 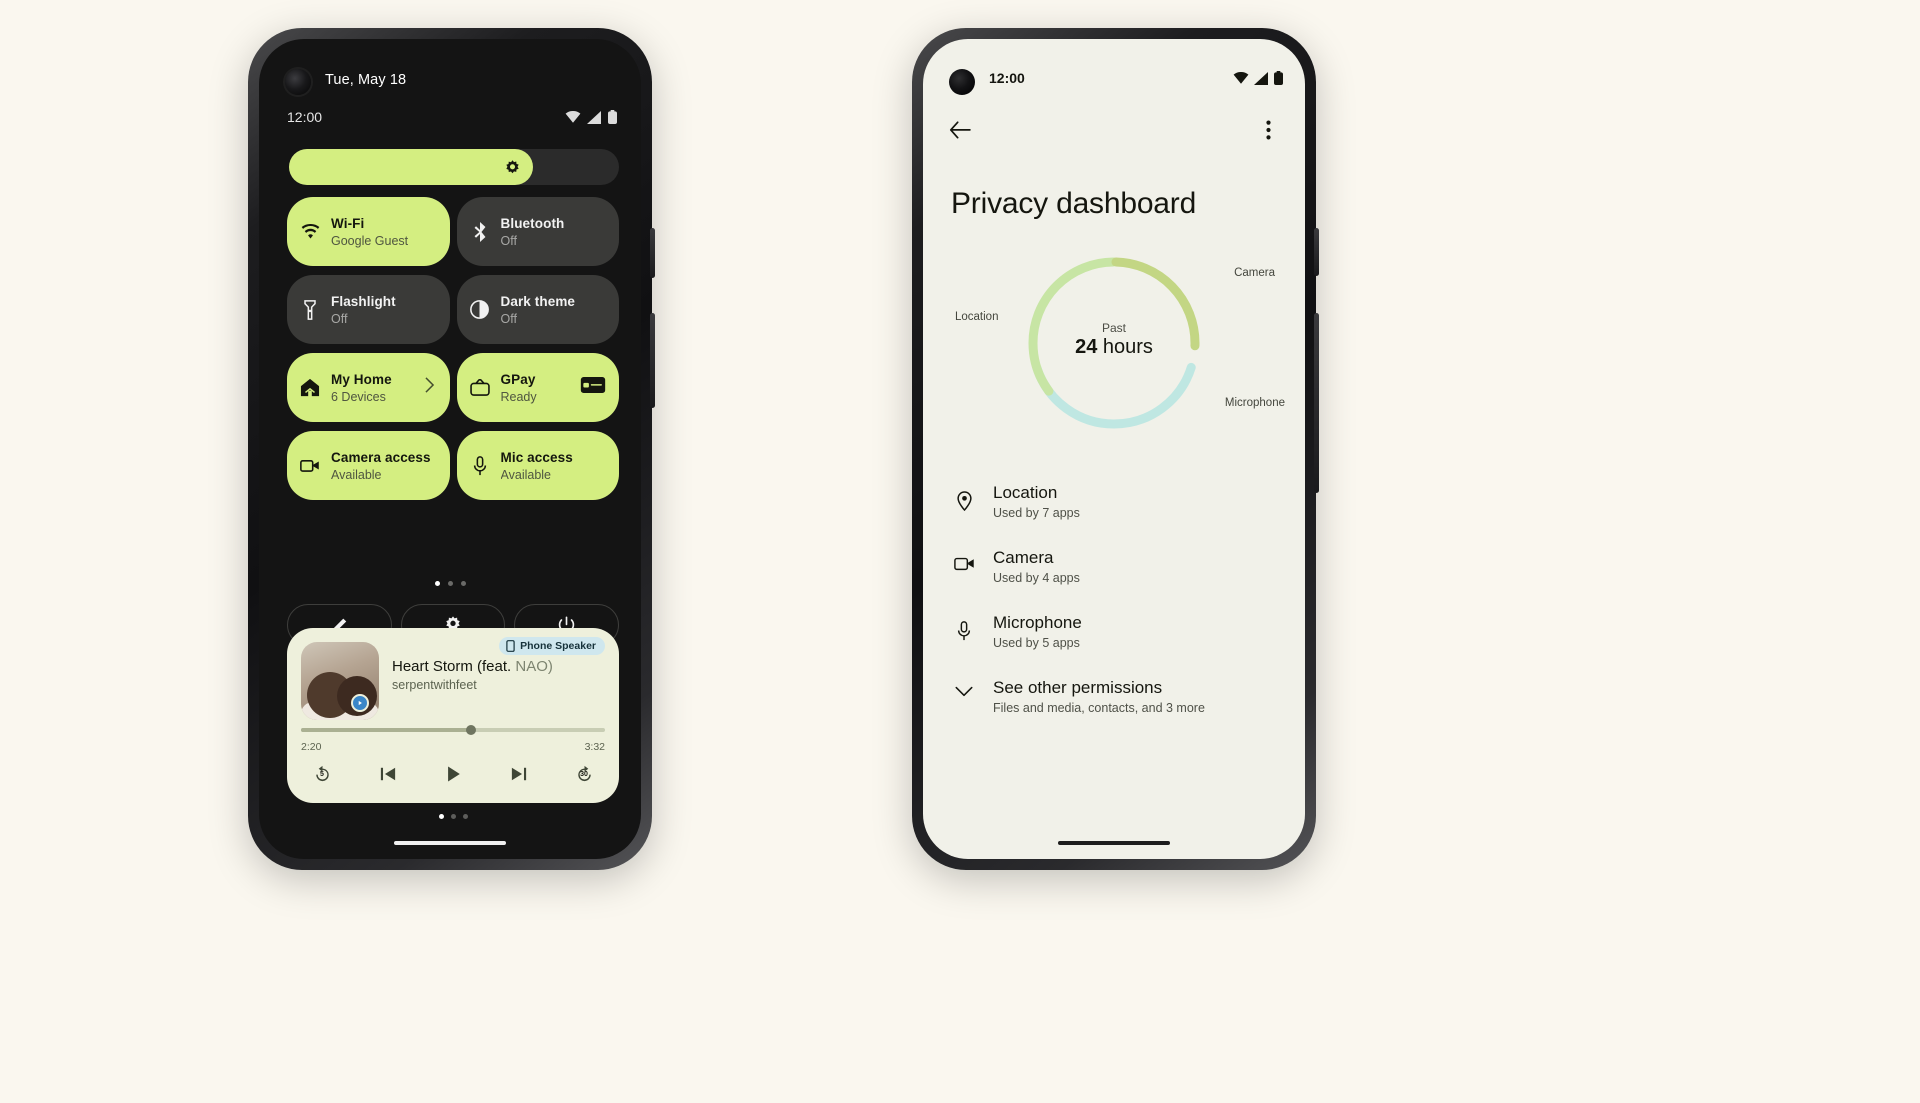 I want to click on media-title: Heart Storm (feat. NAO), so click(x=498, y=666).